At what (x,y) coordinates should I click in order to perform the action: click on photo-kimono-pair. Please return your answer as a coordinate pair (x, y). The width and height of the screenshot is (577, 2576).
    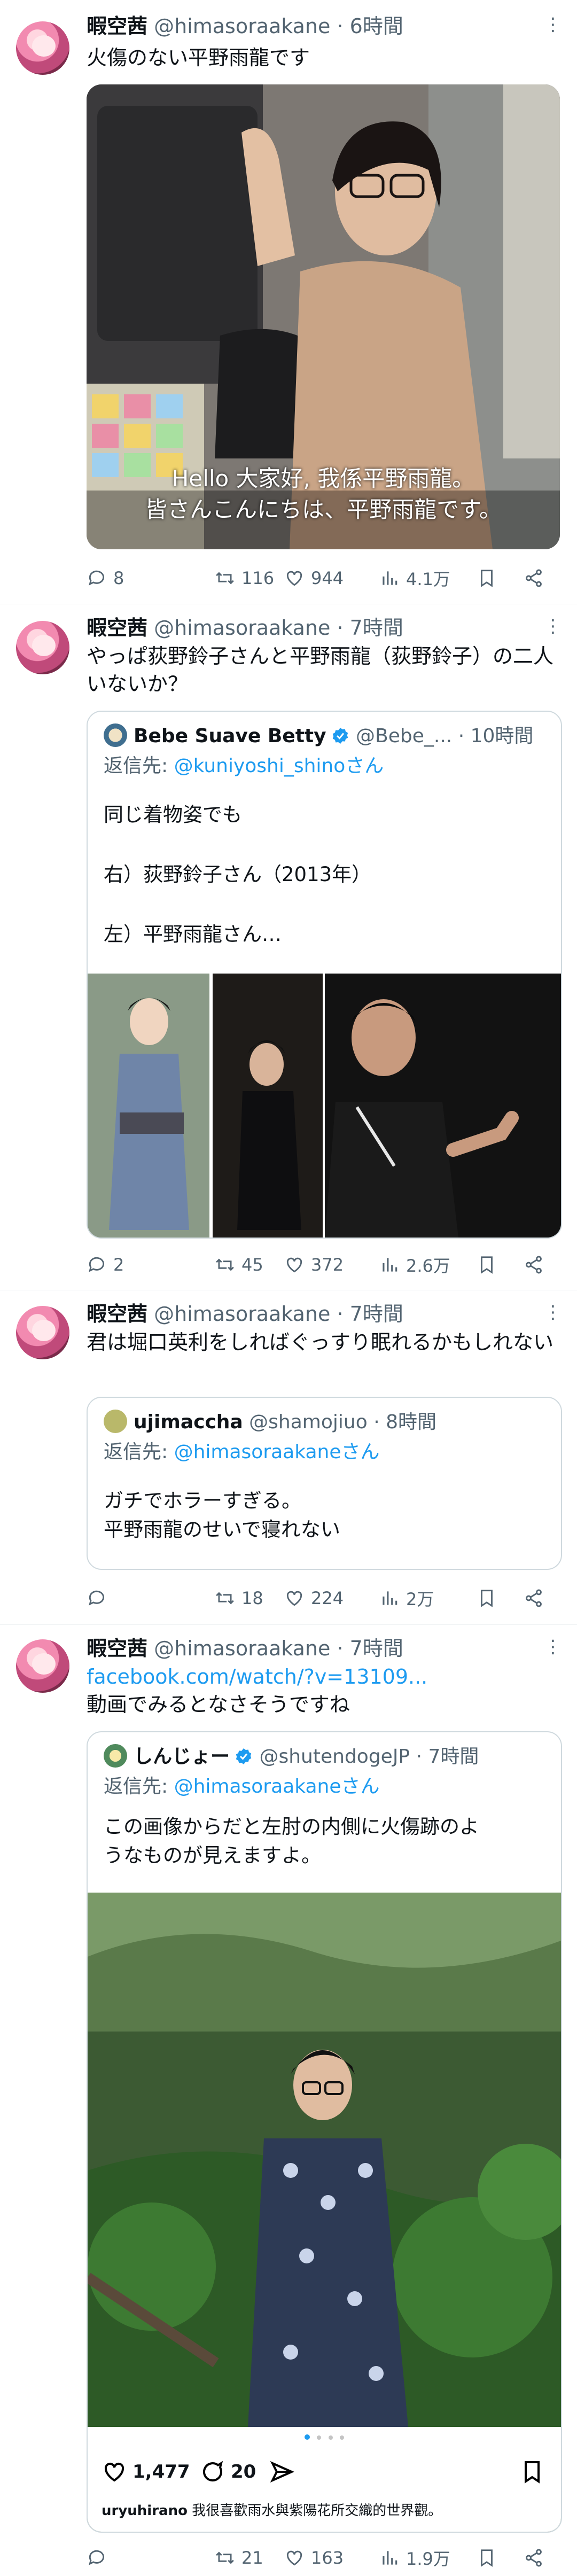
    Looking at the image, I should click on (205, 1106).